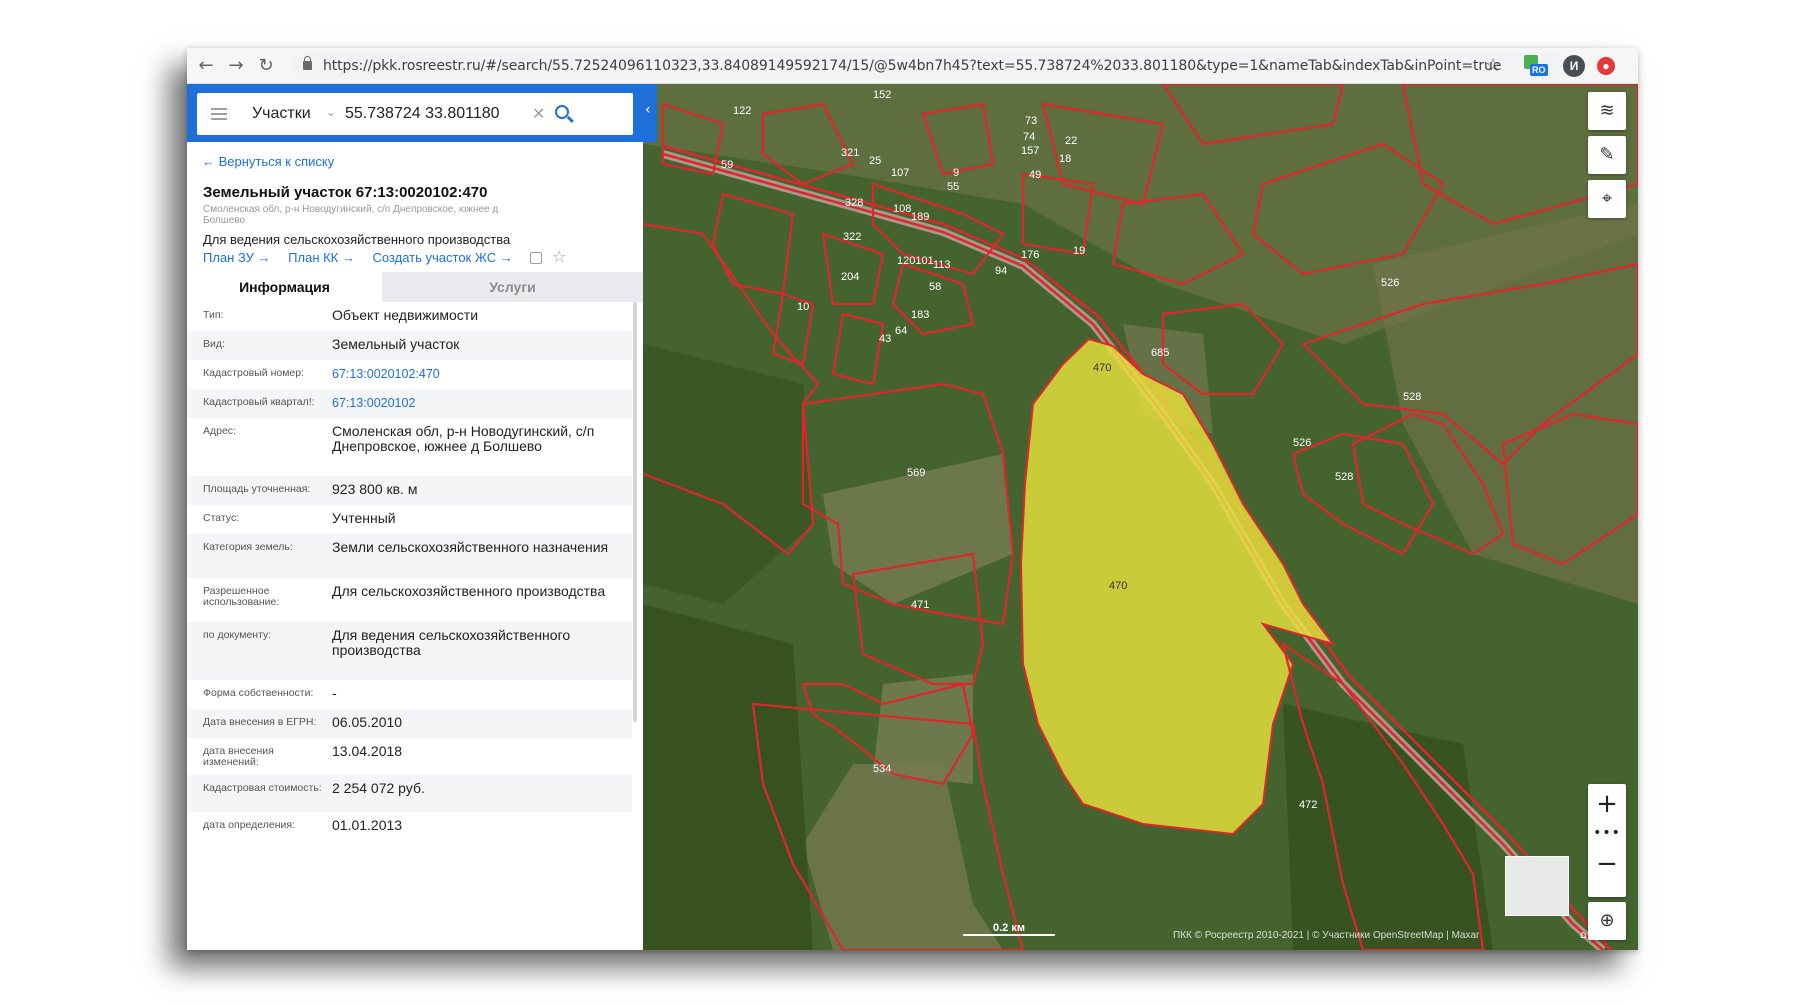  Describe the element at coordinates (1607, 804) in the screenshot. I see `zoom-in-button: +` at that location.